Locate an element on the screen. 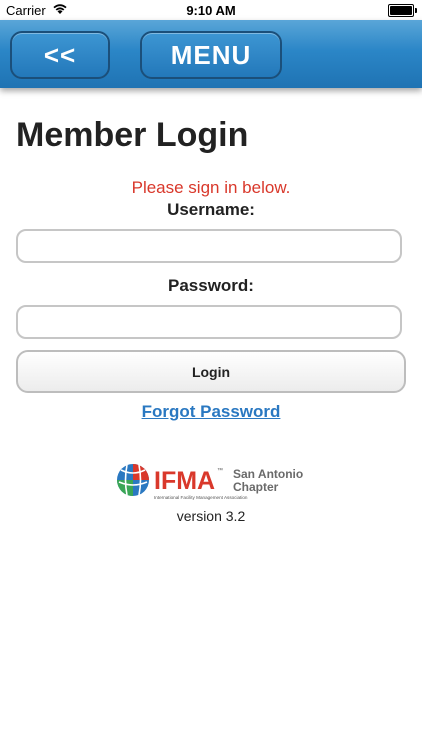 The height and width of the screenshot is (750, 422). signin-prompt: Please sign in below. is located at coordinates (211, 187).